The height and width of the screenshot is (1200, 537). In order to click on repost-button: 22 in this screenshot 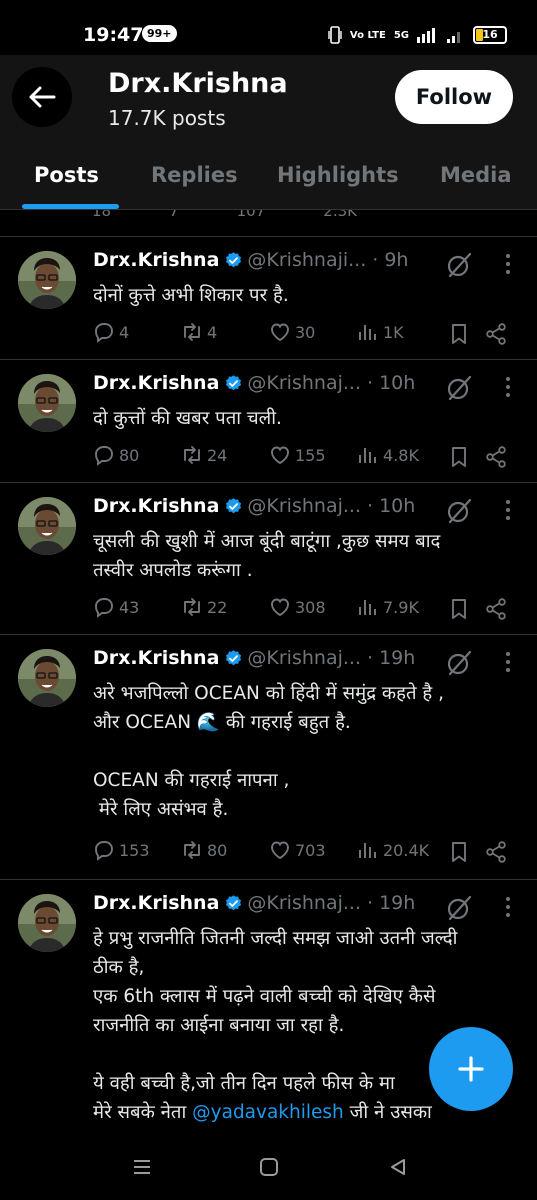, I will do `click(203, 607)`.